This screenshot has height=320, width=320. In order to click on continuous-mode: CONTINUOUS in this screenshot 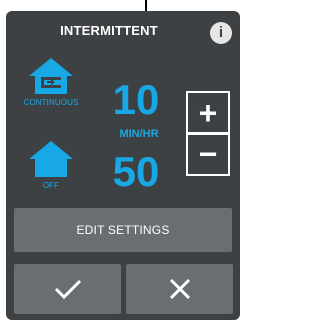, I will do `click(51, 81)`.